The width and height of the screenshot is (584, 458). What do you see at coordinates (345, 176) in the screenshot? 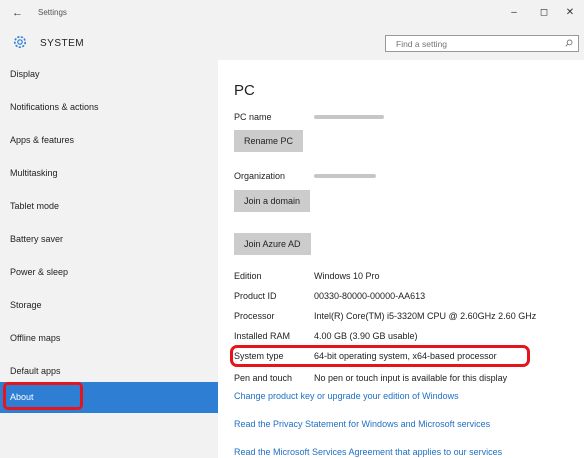
I see `organization-value-redacted` at bounding box center [345, 176].